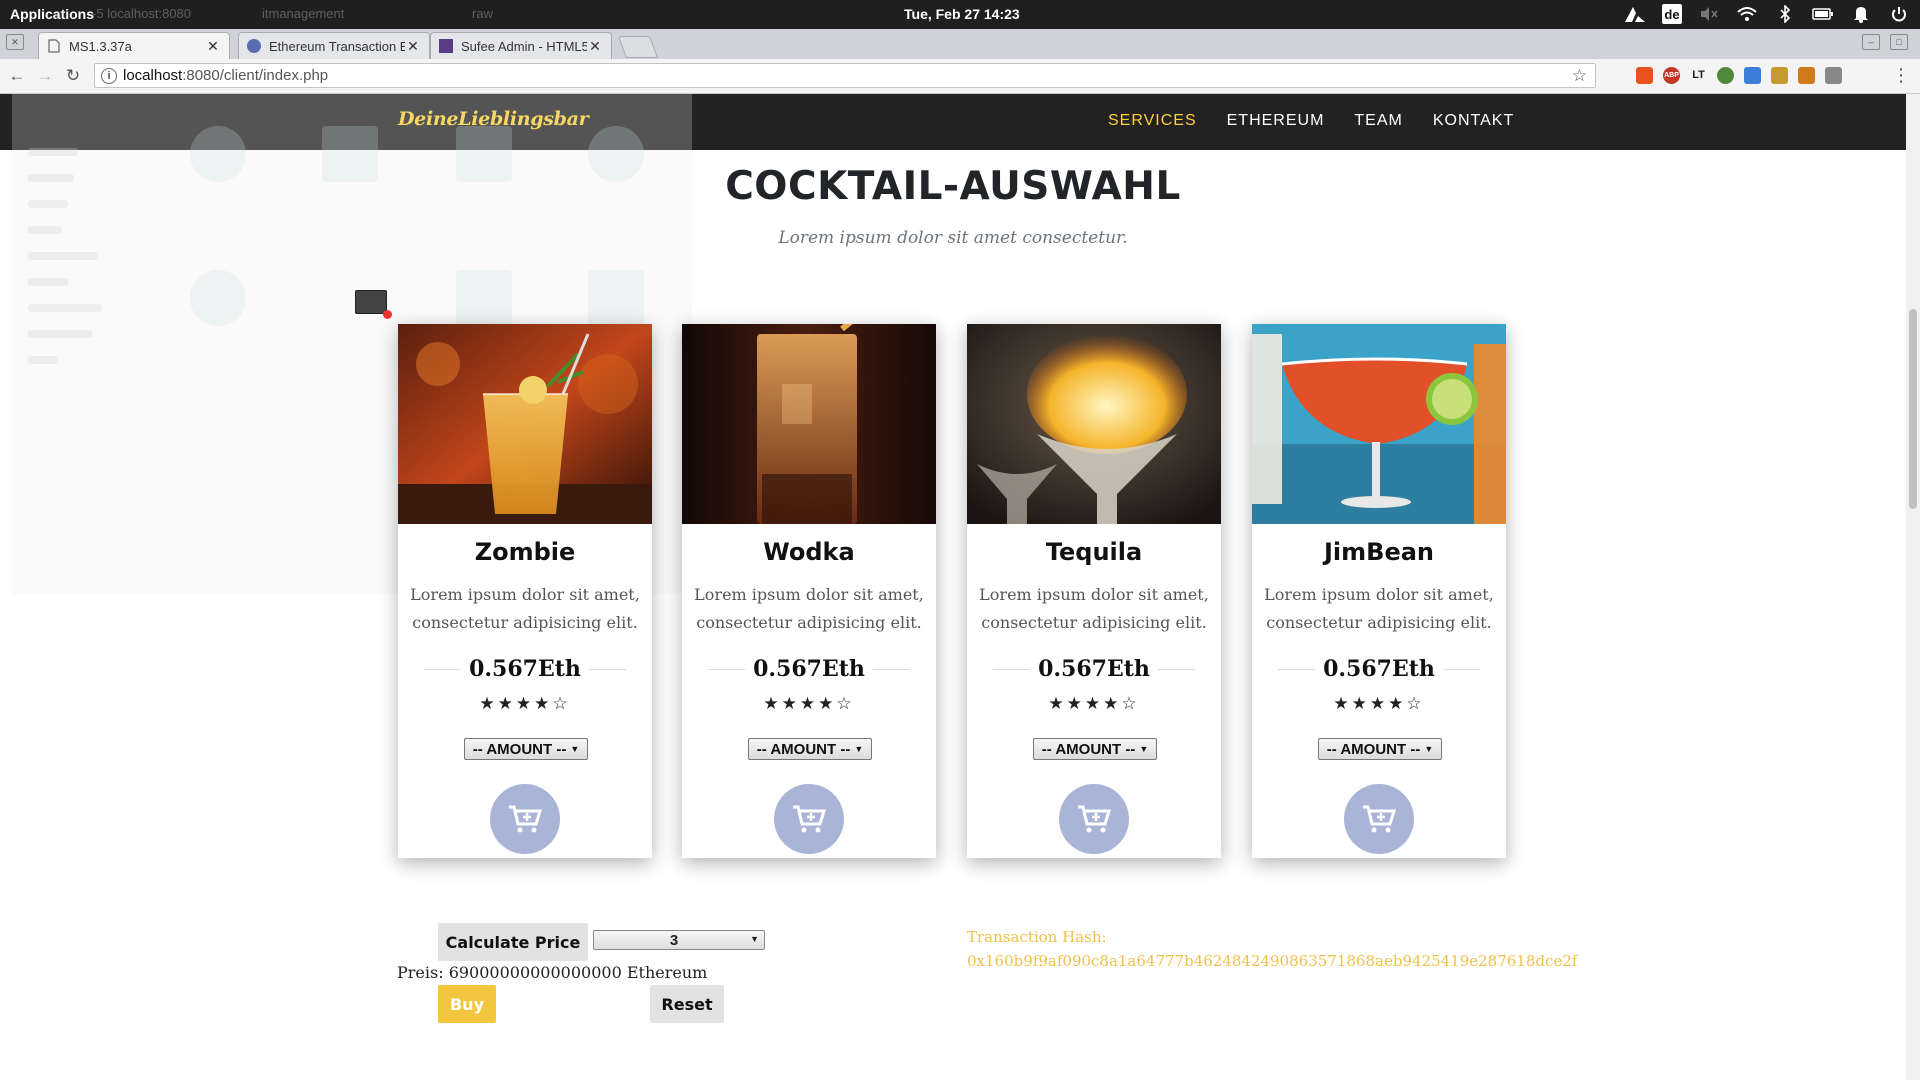 The width and height of the screenshot is (1920, 1080). What do you see at coordinates (1785, 14) in the screenshot?
I see `bluetooth-icon` at bounding box center [1785, 14].